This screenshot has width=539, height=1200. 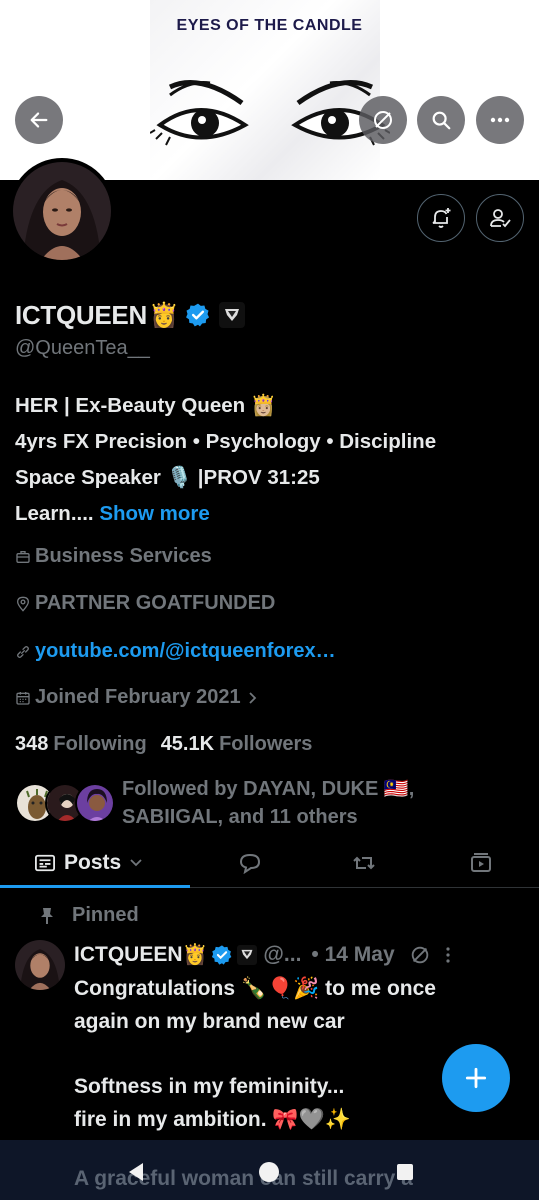 I want to click on profile-location: PARTNER GOATFUNDED, so click(x=145, y=603).